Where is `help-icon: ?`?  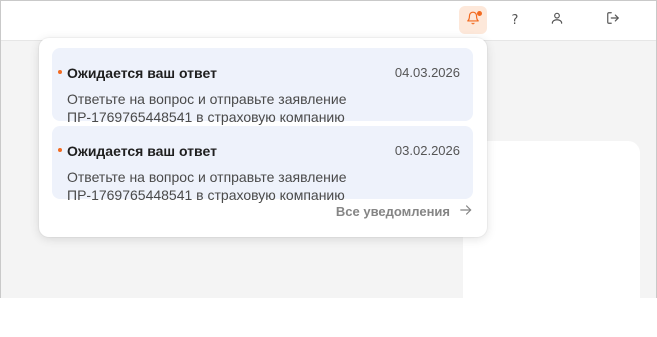 help-icon: ? is located at coordinates (515, 20).